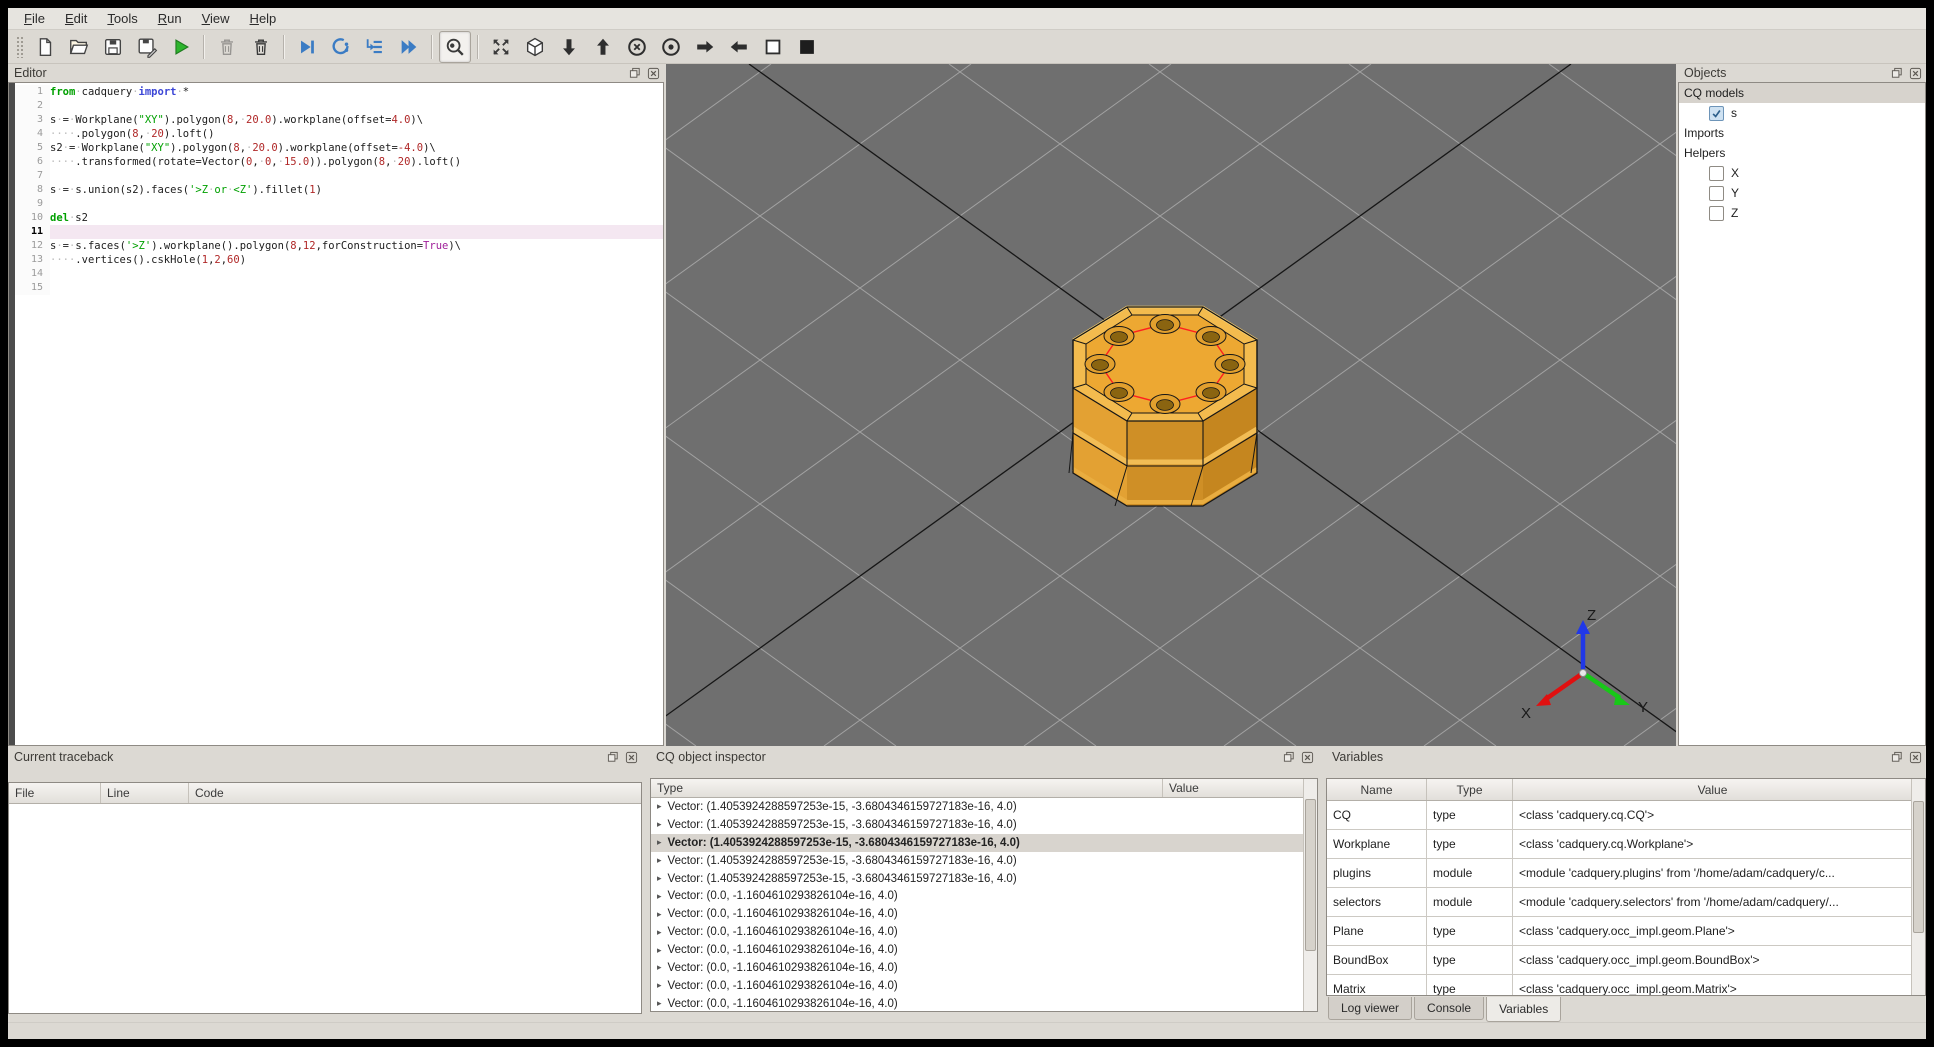  I want to click on tree-item-y: Y, so click(1802, 193).